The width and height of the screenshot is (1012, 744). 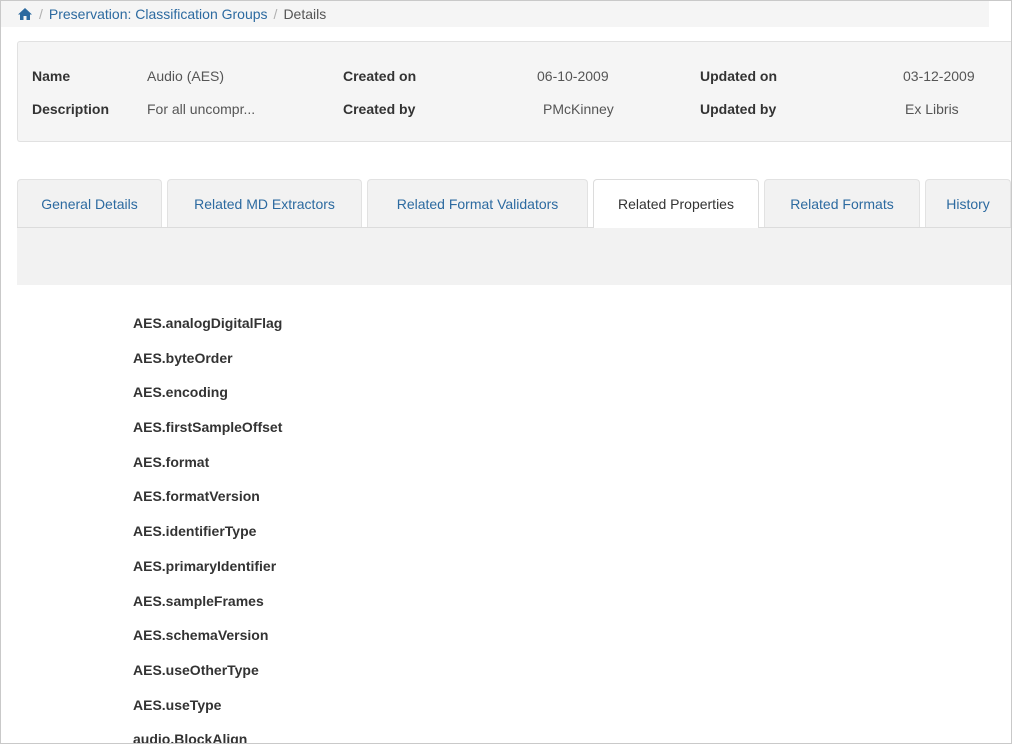 What do you see at coordinates (573, 76) in the screenshot?
I see `created-on-value: 06-10-2009` at bounding box center [573, 76].